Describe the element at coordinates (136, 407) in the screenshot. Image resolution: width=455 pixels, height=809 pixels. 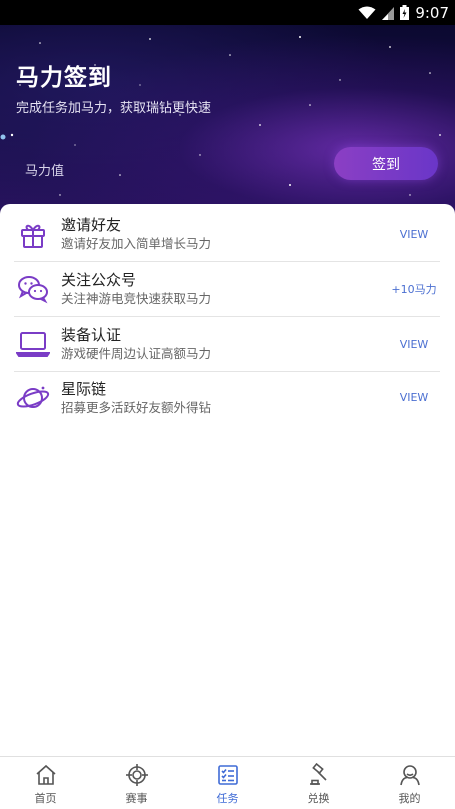
I see `task-desc: 招募更多活跃好友额外得钻` at that location.